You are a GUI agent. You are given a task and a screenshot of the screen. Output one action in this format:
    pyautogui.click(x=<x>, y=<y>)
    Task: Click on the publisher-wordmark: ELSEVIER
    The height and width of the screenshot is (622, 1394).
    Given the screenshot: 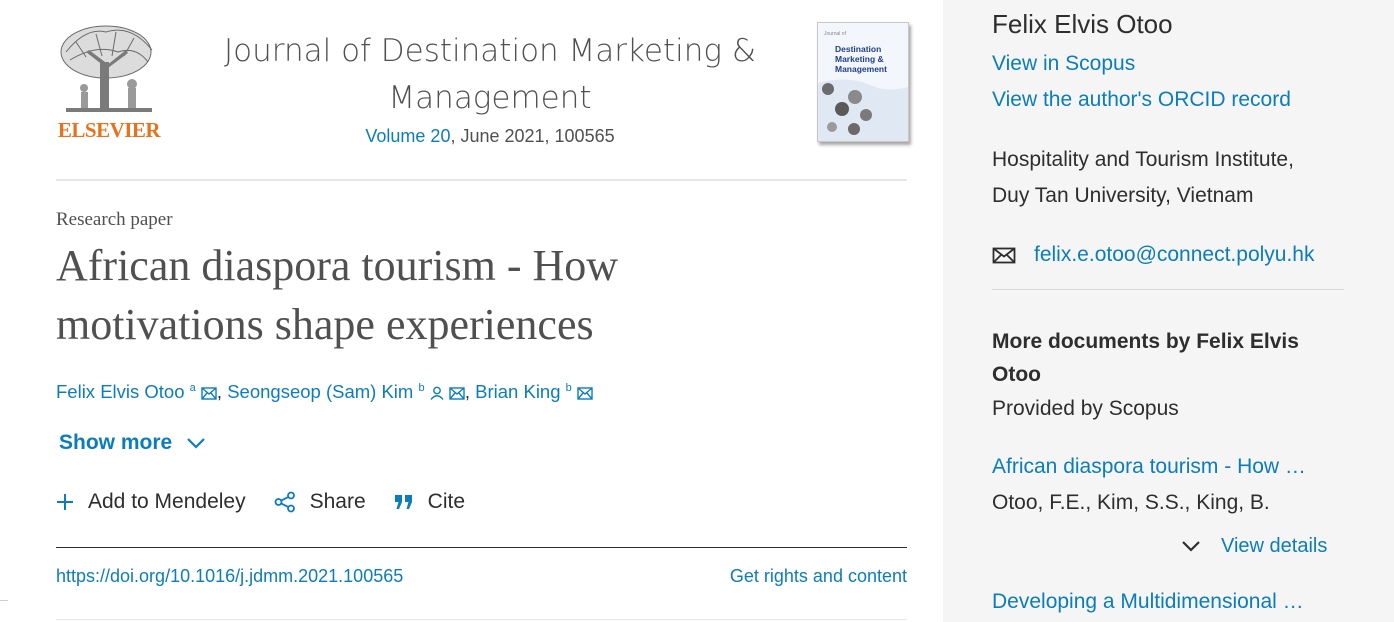 What is the action you would take?
    pyautogui.click(x=109, y=130)
    